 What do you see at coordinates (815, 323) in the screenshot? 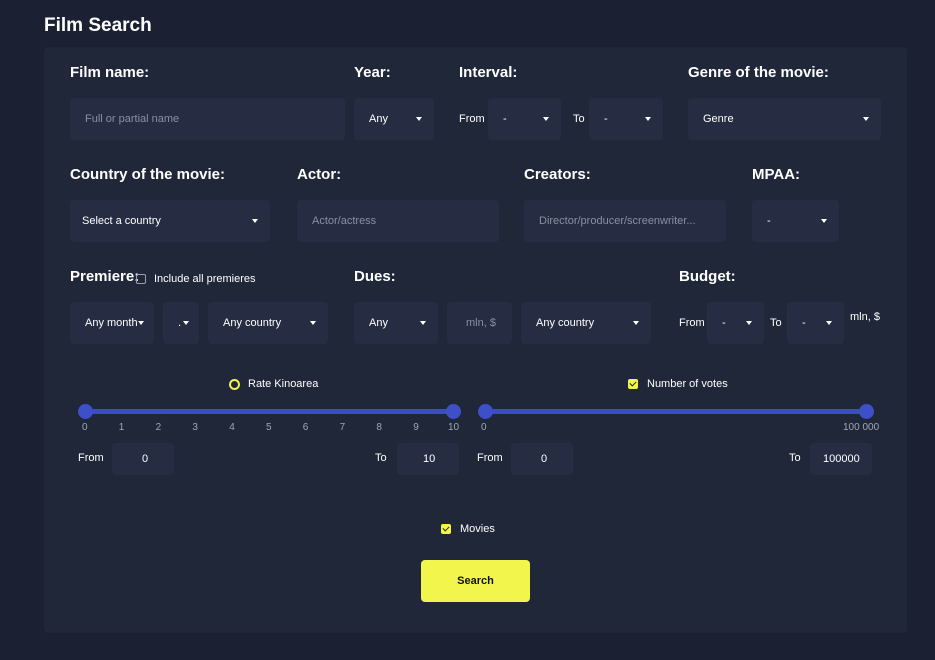
I see `budget-to-select: -` at bounding box center [815, 323].